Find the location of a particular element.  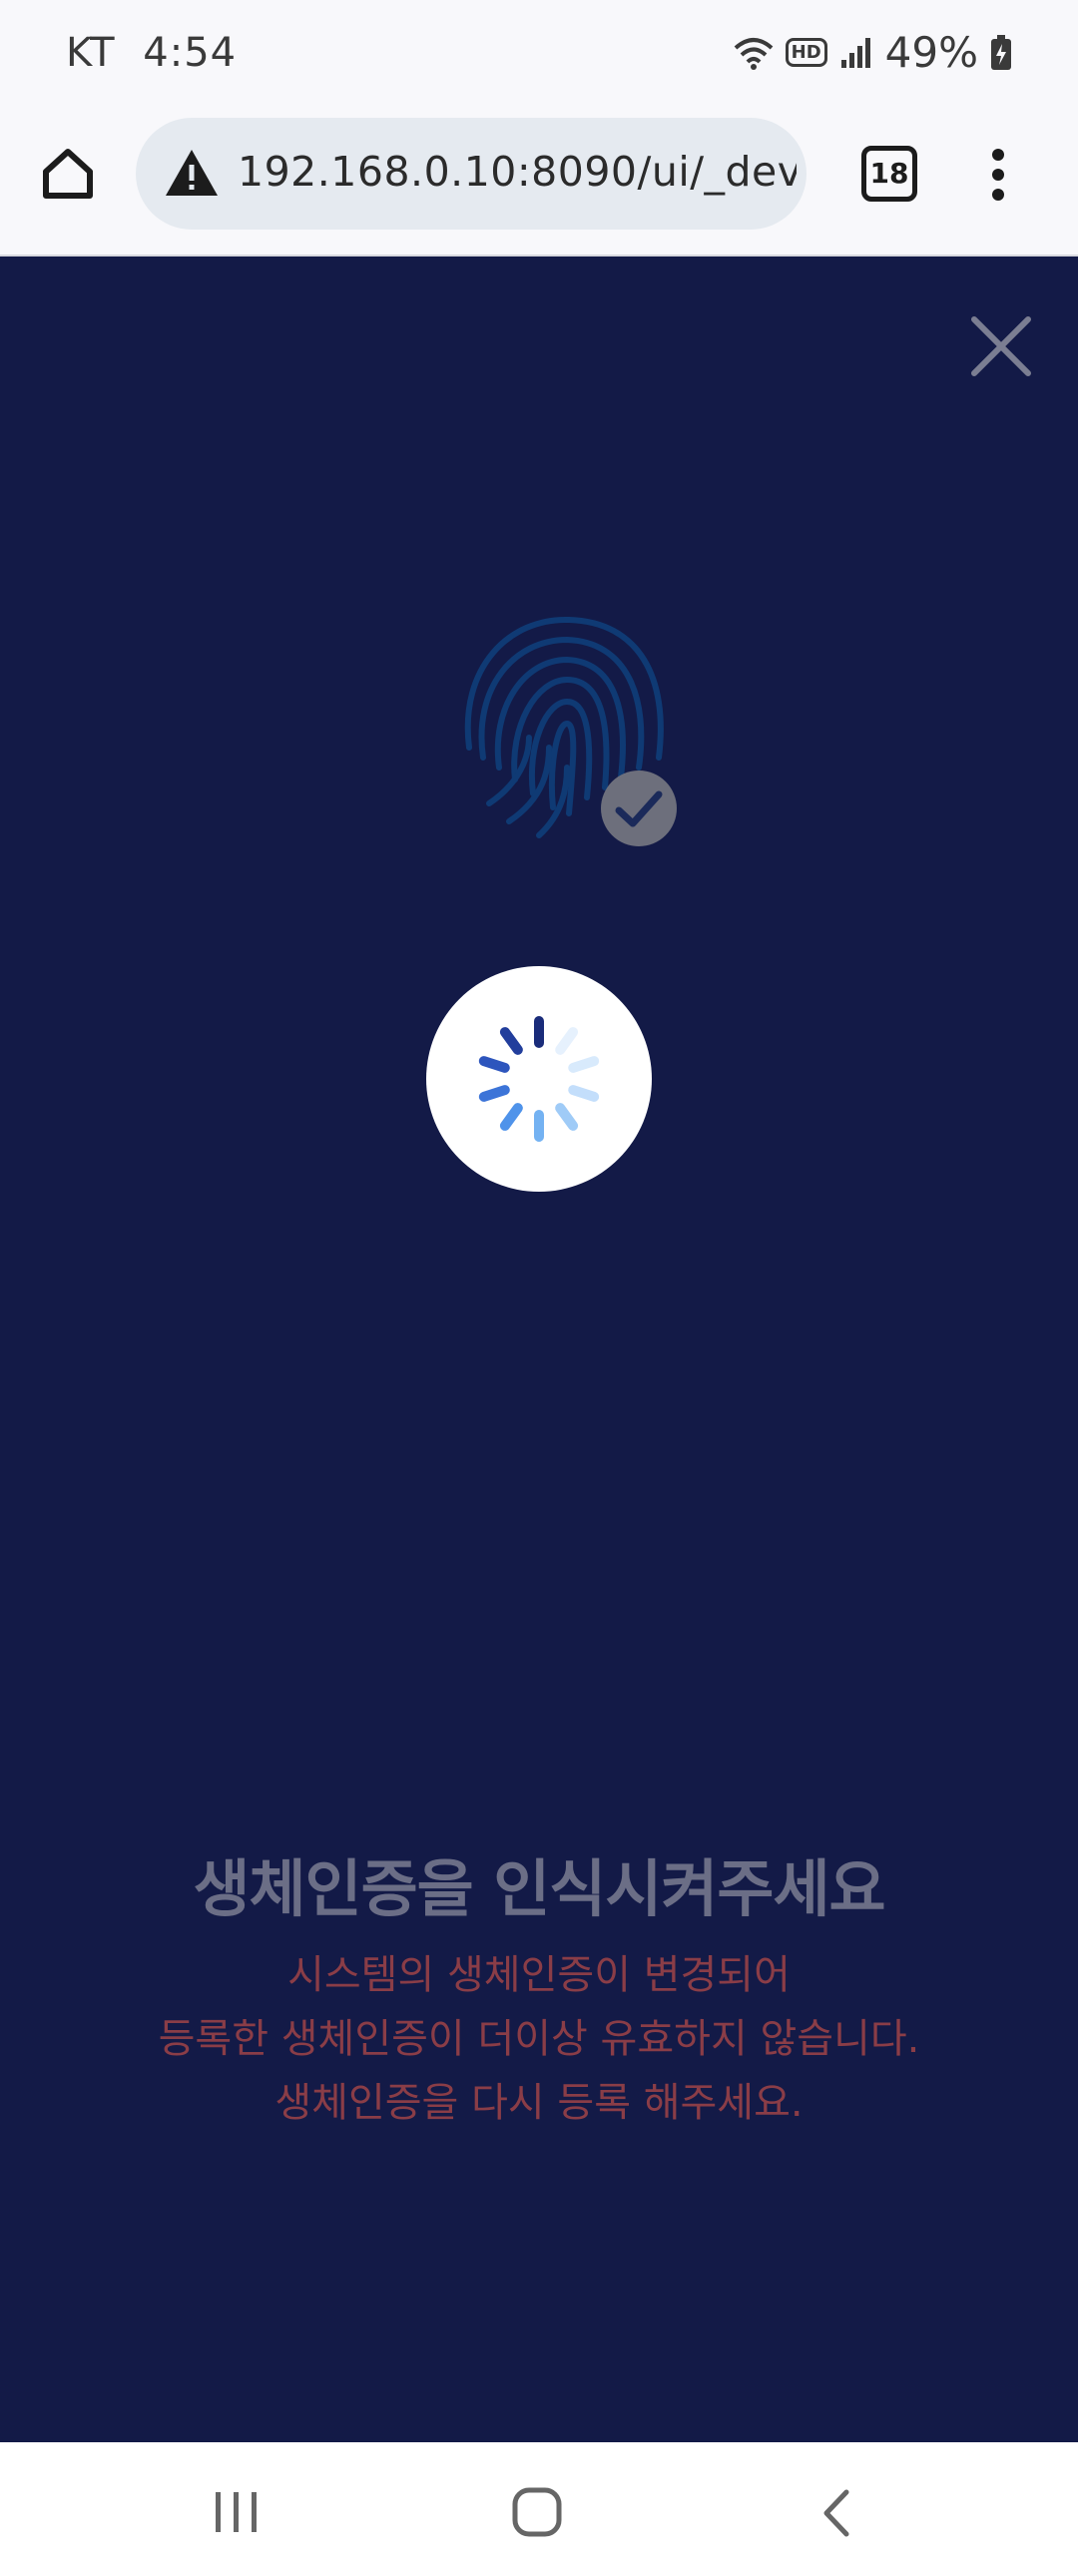

auth-message-line: 등록한 생체인증이 더이상 유효하지 않습니다. is located at coordinates (539, 2039).